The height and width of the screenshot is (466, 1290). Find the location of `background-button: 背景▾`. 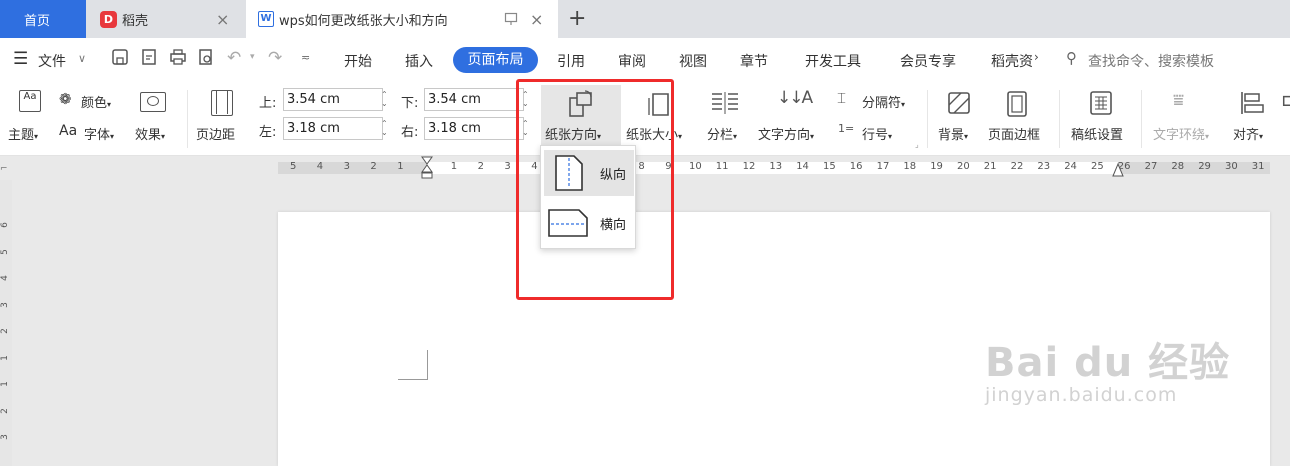

background-button: 背景▾ is located at coordinates (953, 133).